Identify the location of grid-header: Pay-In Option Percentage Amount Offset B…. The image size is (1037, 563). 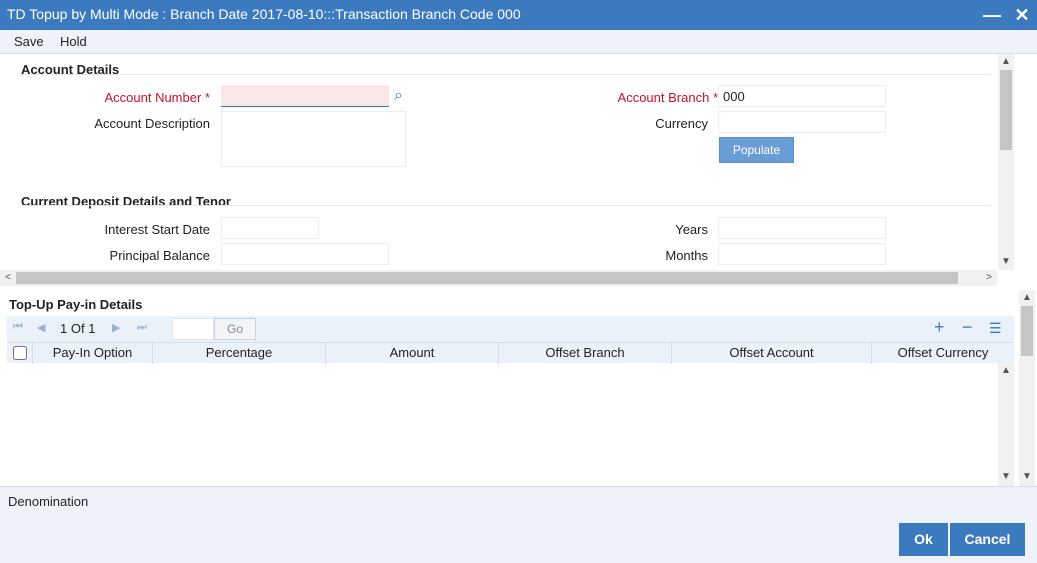
(510, 353).